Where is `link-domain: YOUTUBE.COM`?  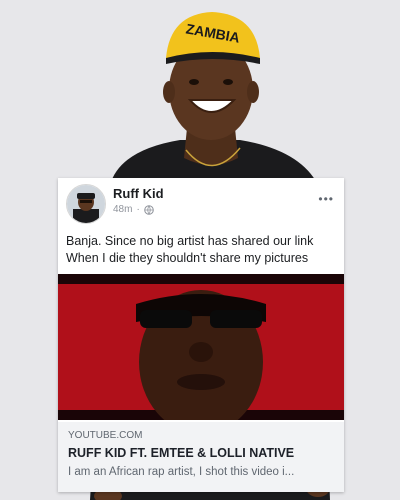
link-domain: YOUTUBE.COM is located at coordinates (105, 435).